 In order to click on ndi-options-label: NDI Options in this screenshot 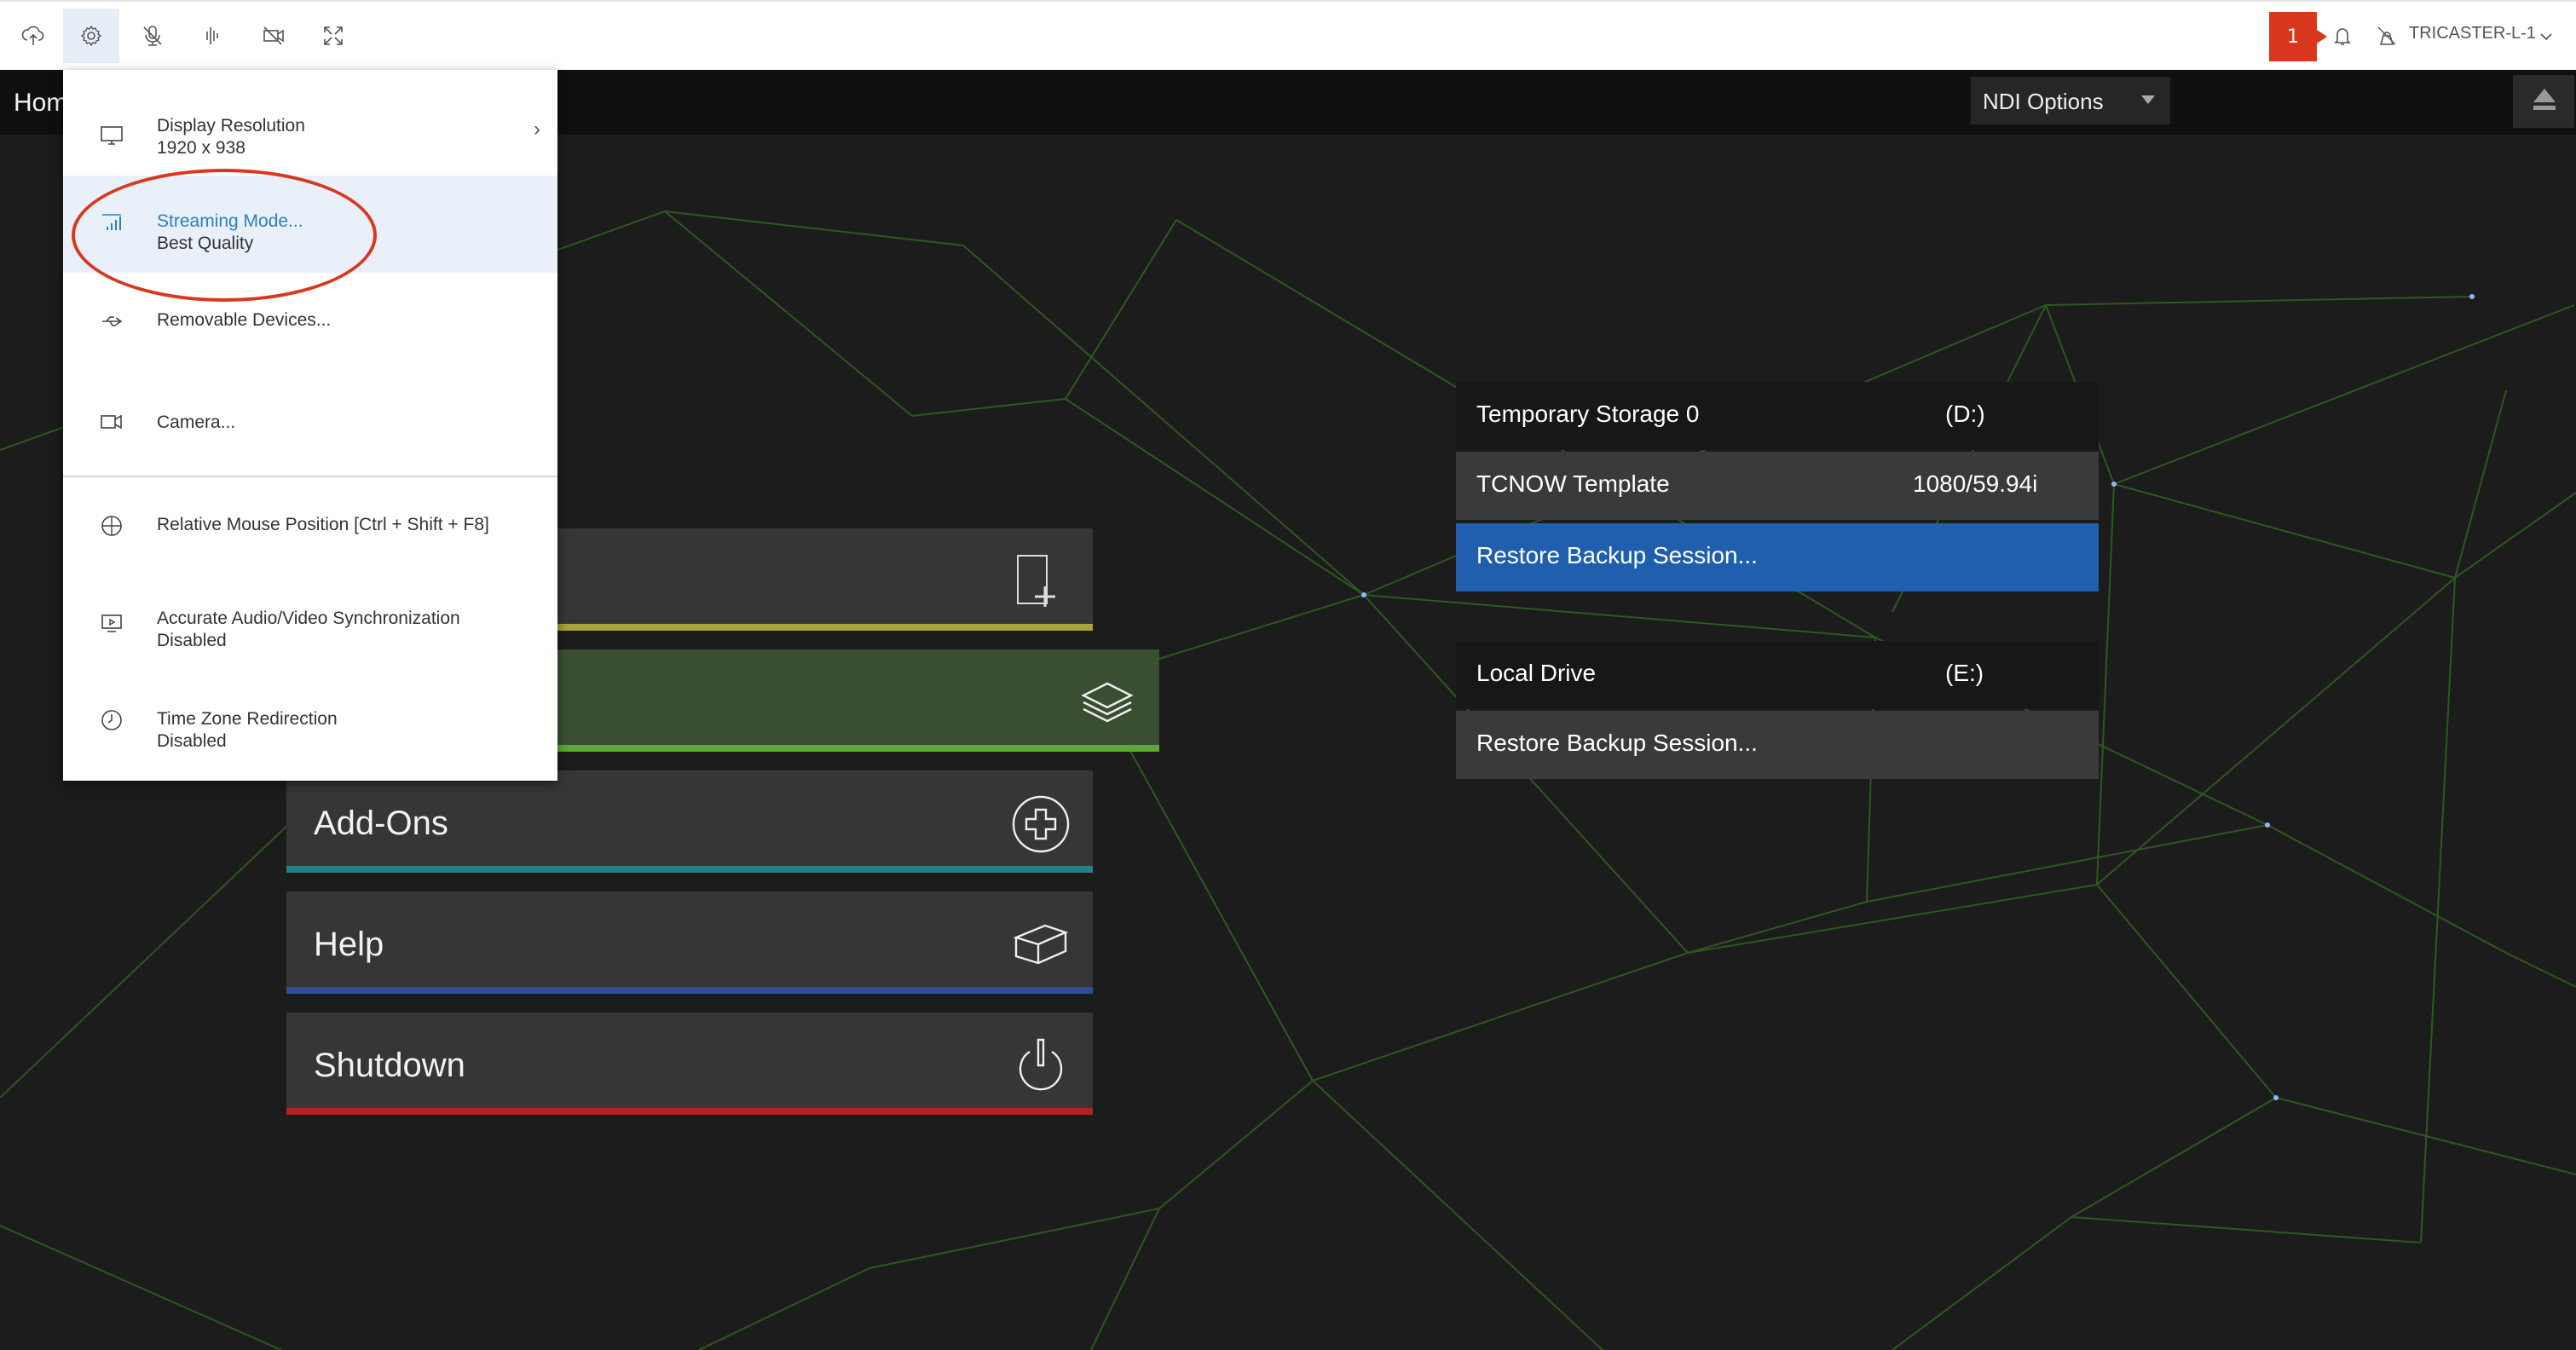, I will do `click(2043, 101)`.